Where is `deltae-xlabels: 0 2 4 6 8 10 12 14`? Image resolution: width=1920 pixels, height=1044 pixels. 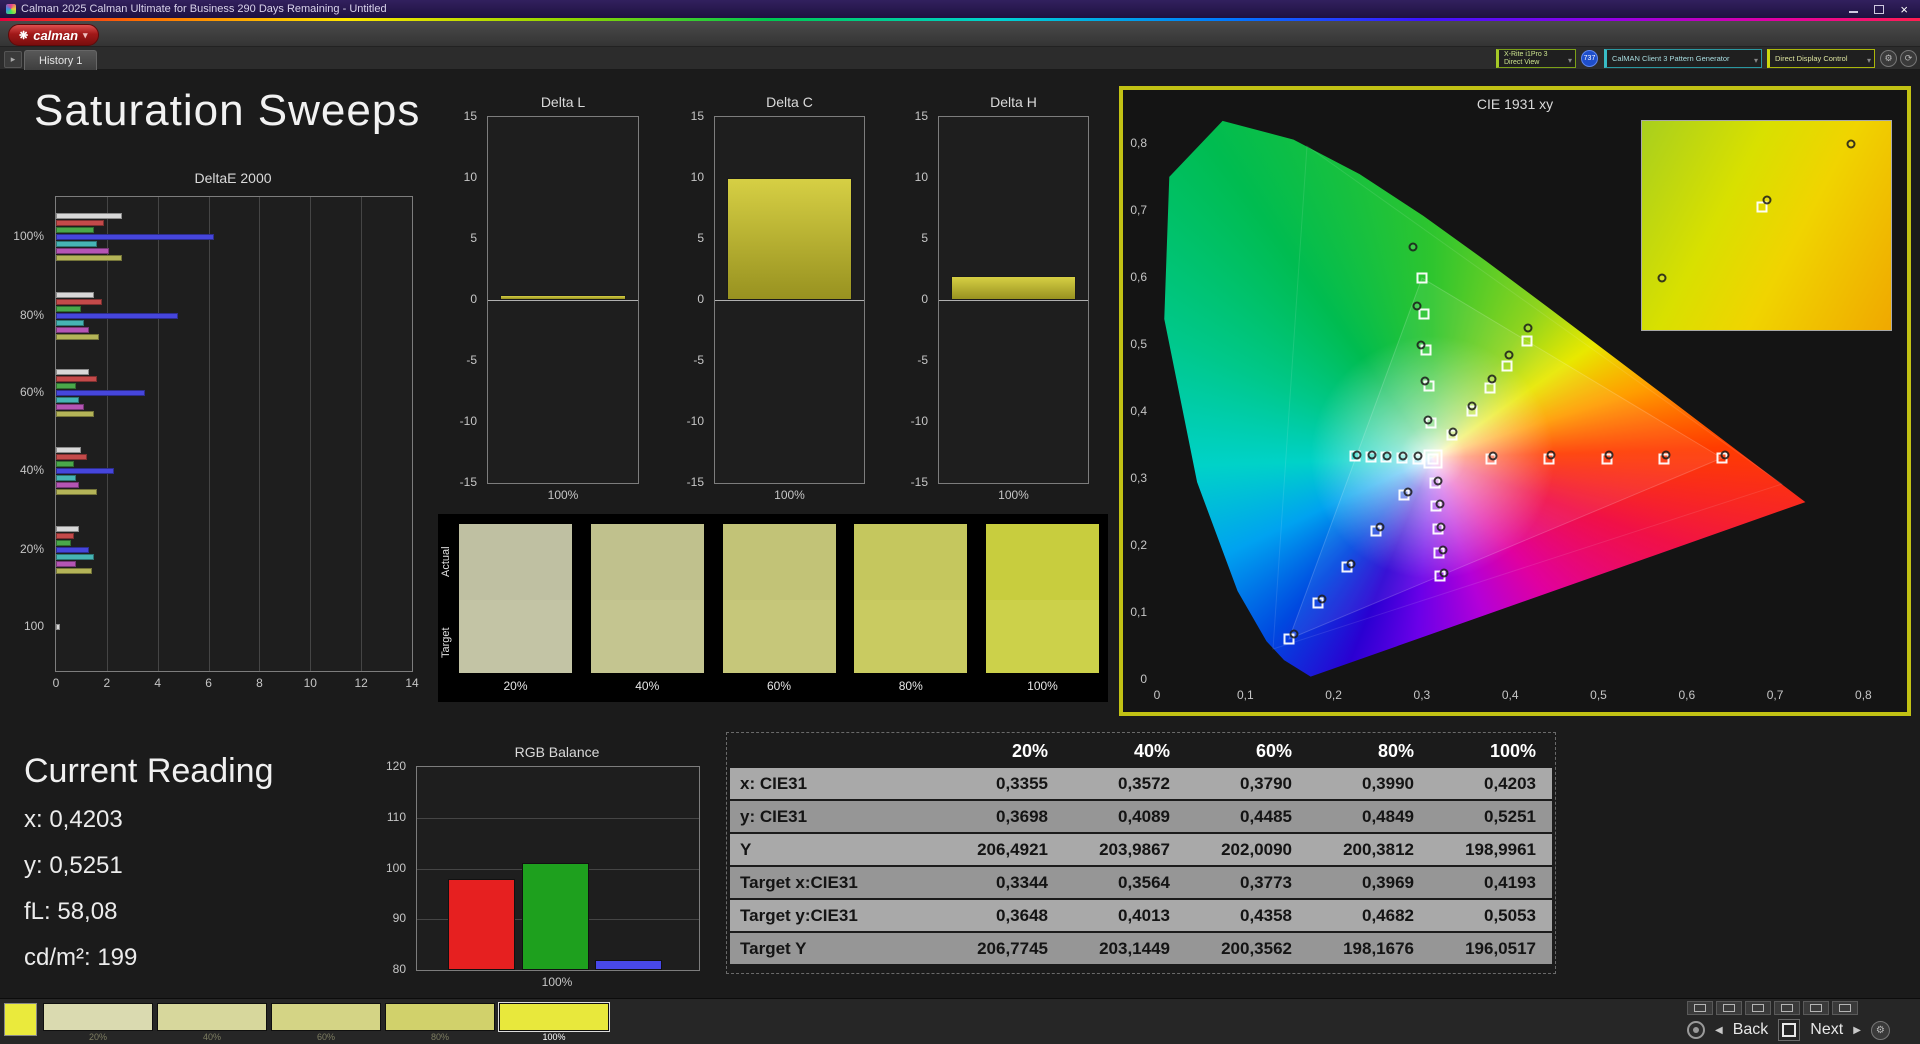 deltae-xlabels: 0 2 4 6 8 10 12 14 is located at coordinates (236, 683).